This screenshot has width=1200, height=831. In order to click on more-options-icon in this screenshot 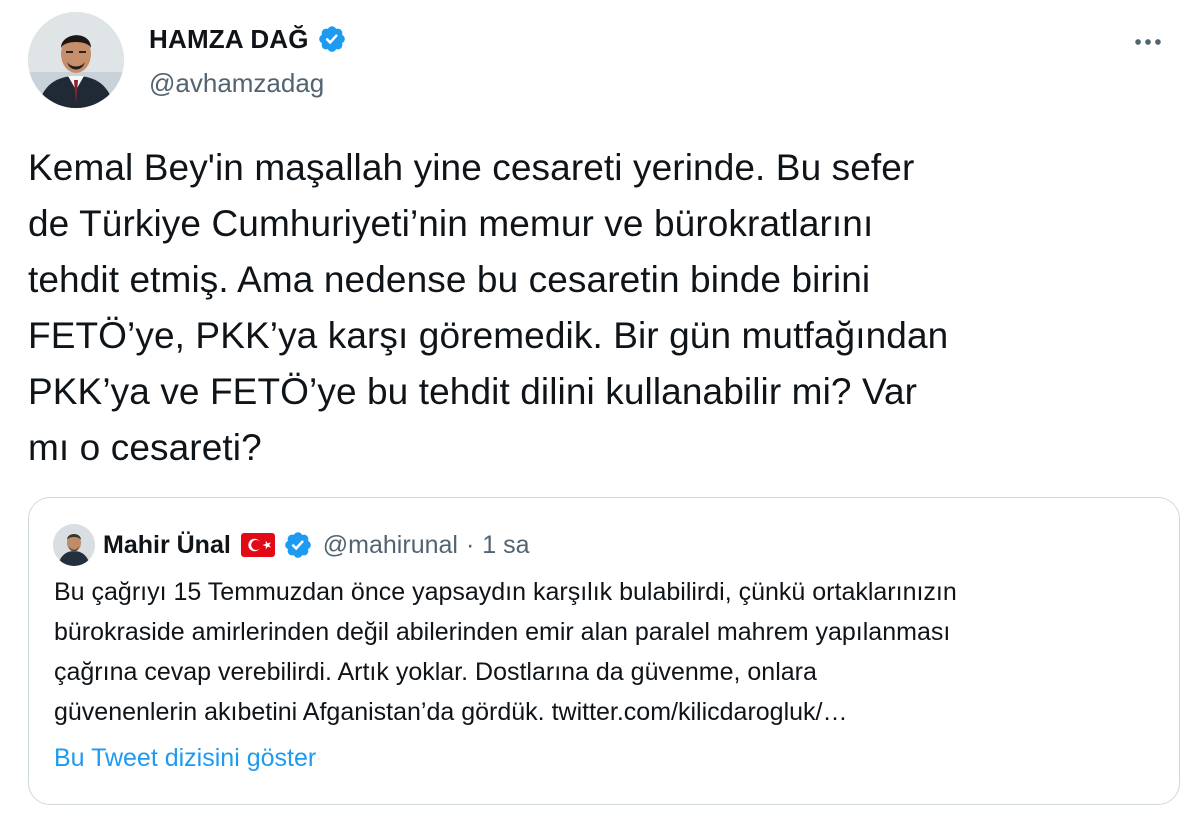, I will do `click(1148, 42)`.